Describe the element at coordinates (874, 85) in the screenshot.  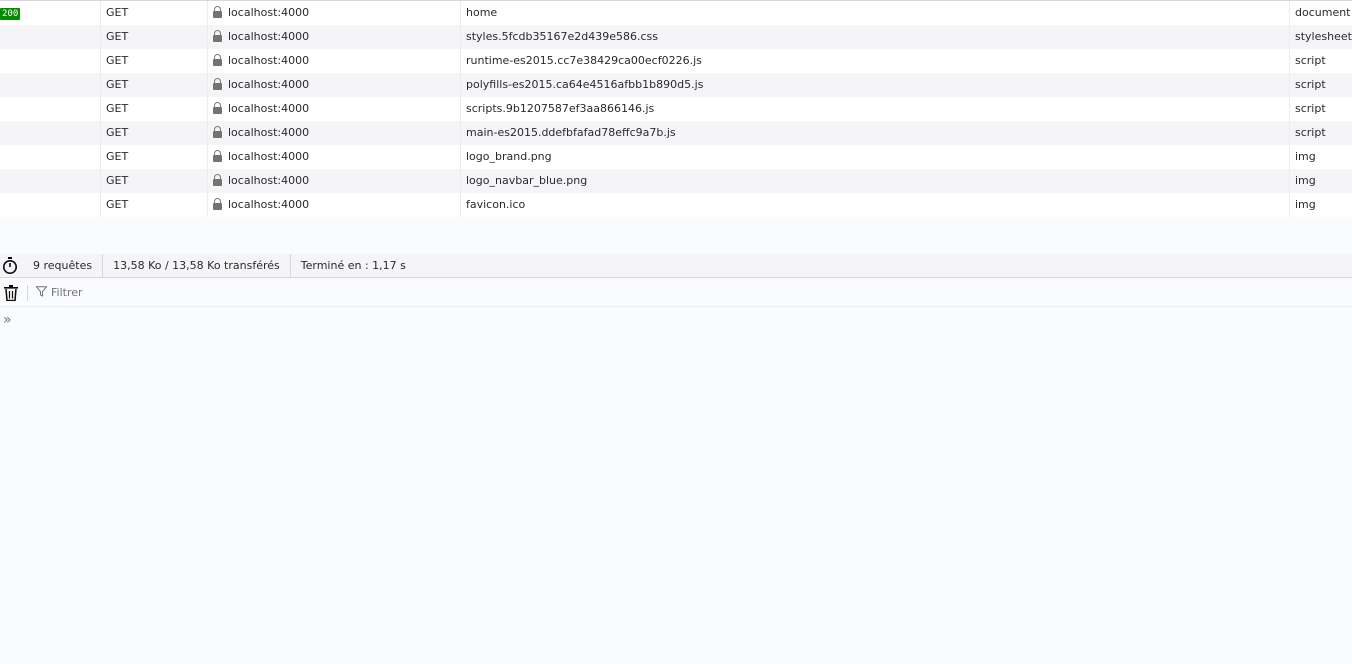
I see `file-cell: polyfills-es2015.ca64e4516afbb1b890d5.js` at that location.